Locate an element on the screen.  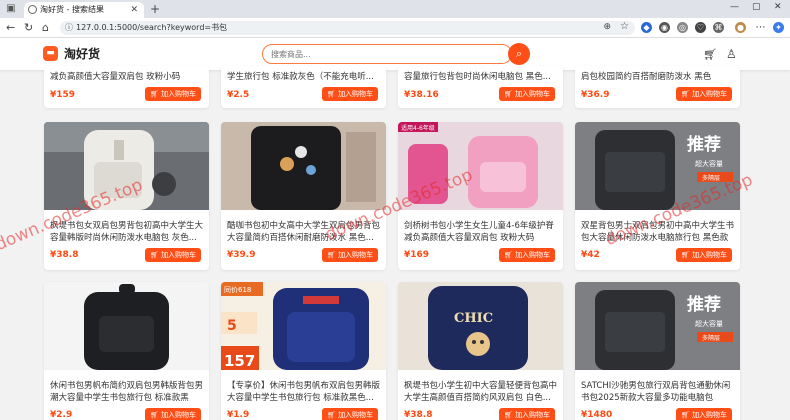
user-icon: ♙ is located at coordinates (731, 54).